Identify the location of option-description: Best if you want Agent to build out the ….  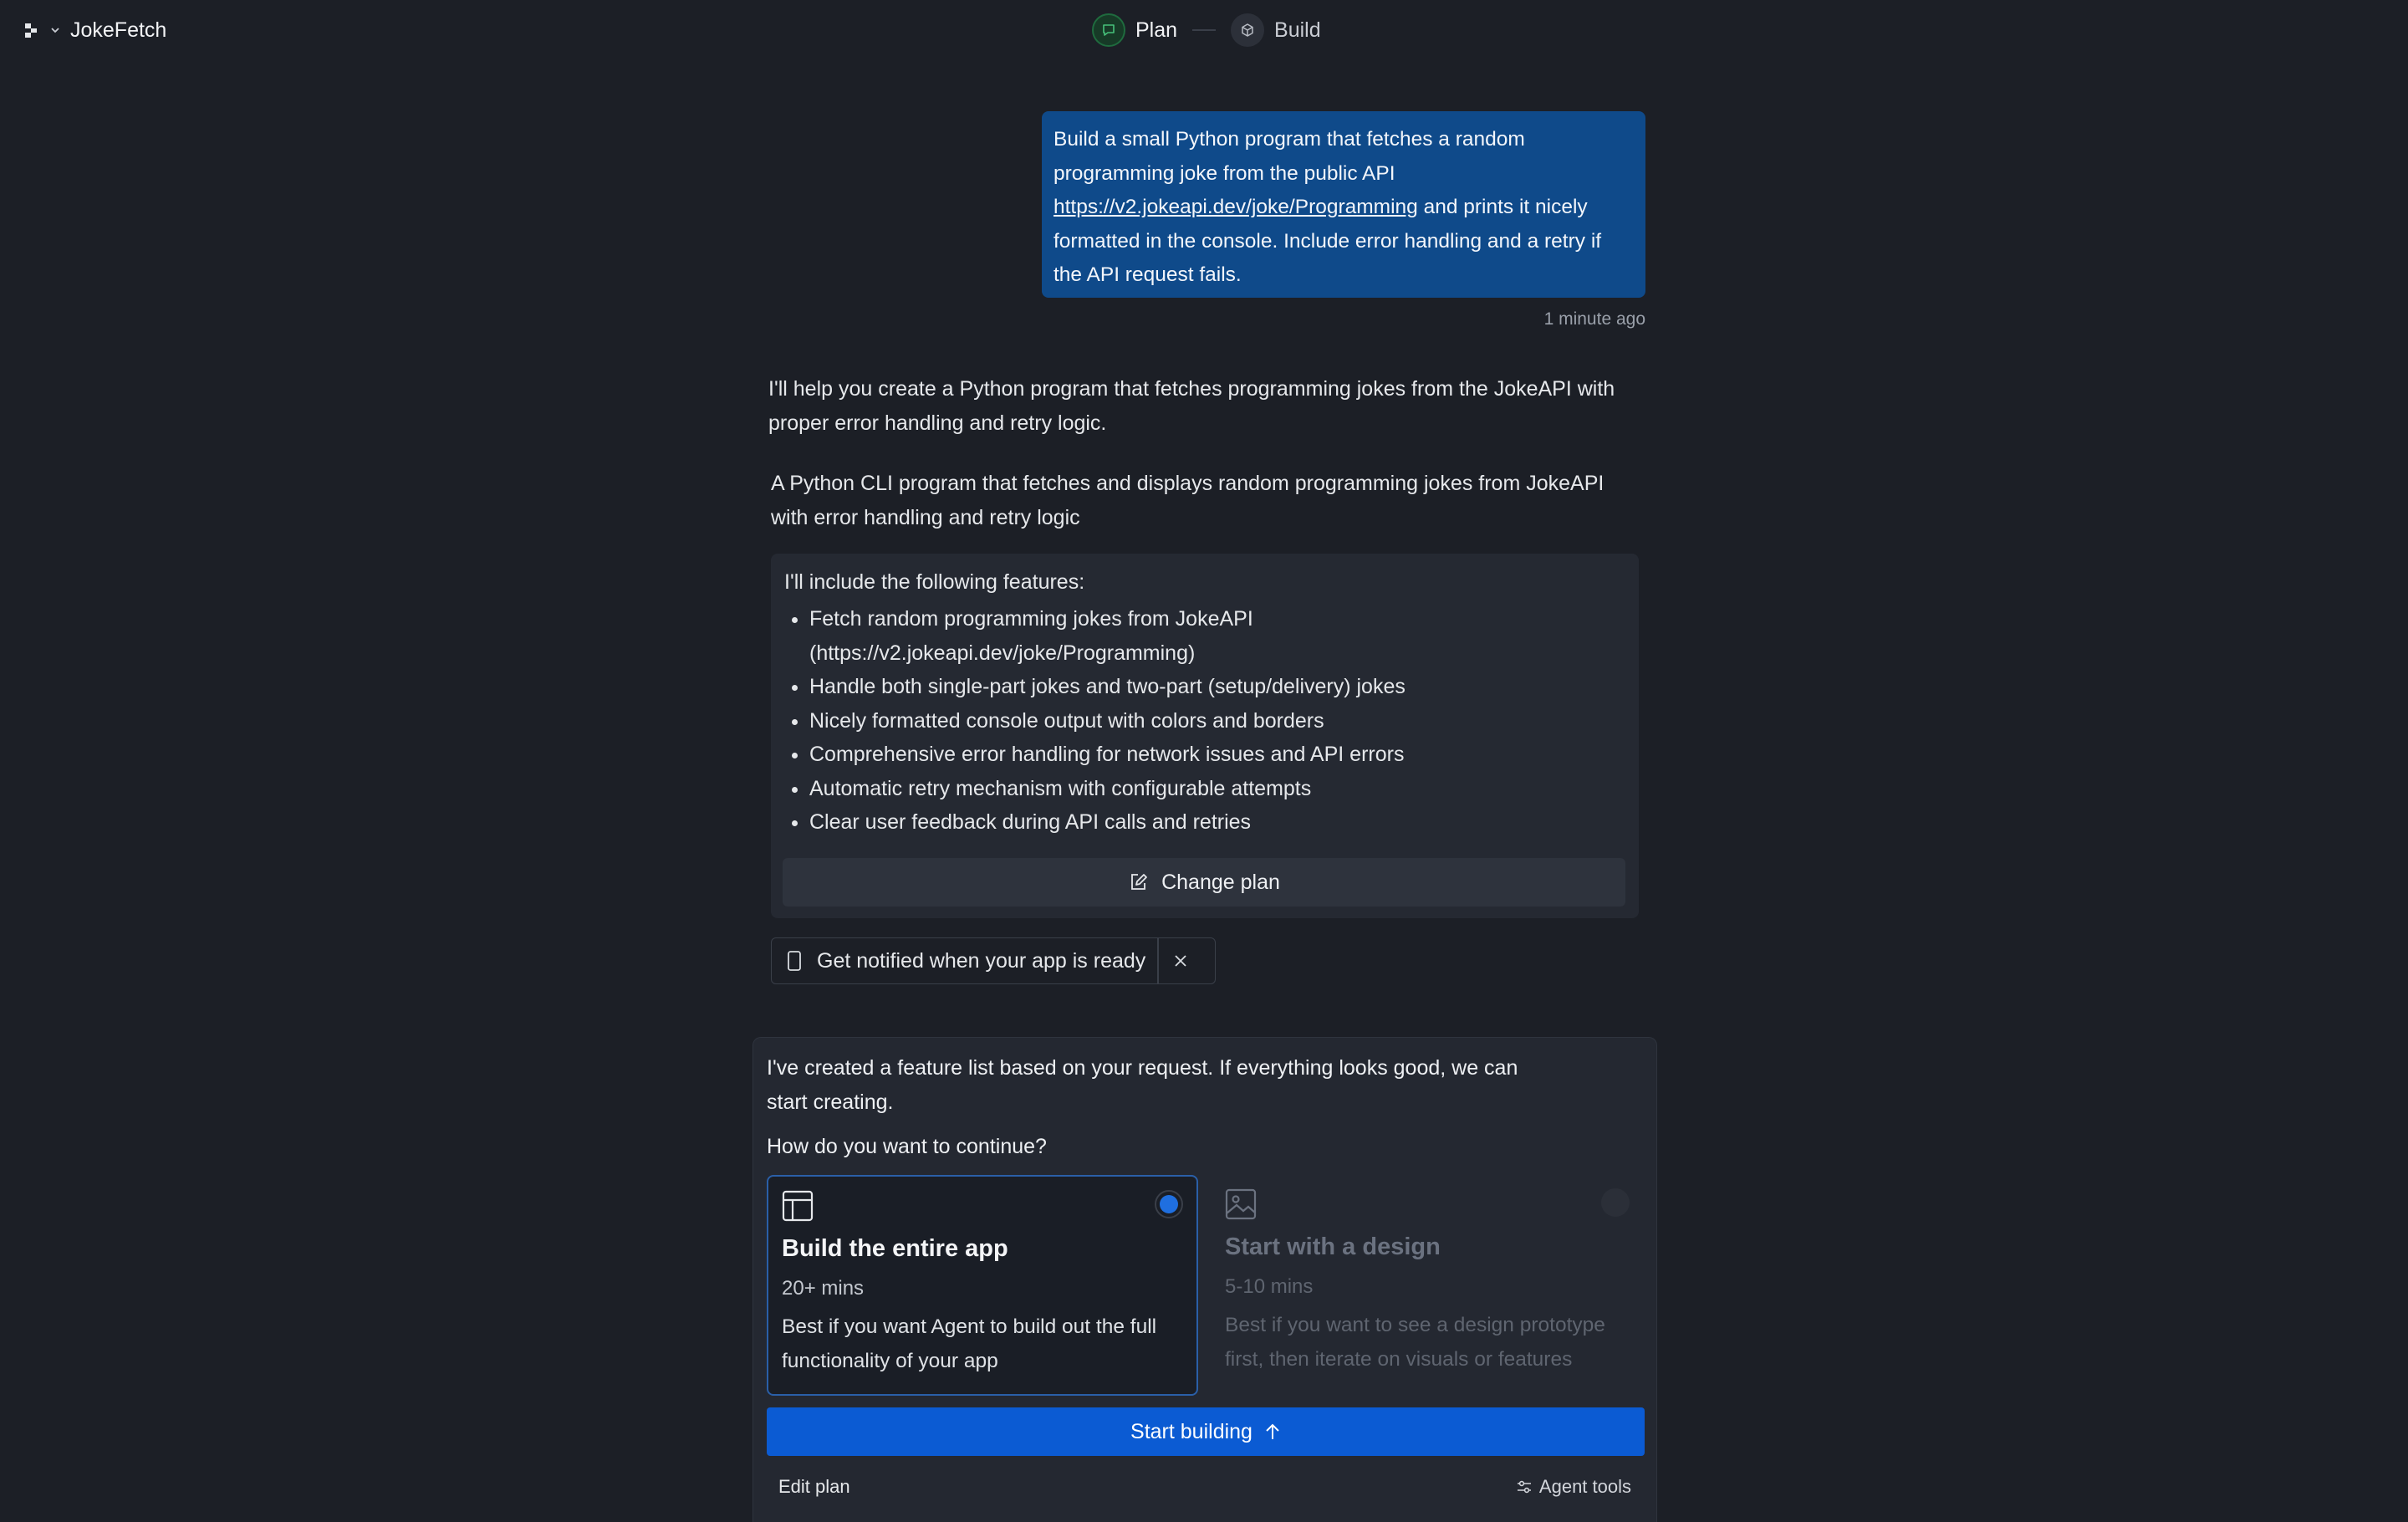
(970, 1343).